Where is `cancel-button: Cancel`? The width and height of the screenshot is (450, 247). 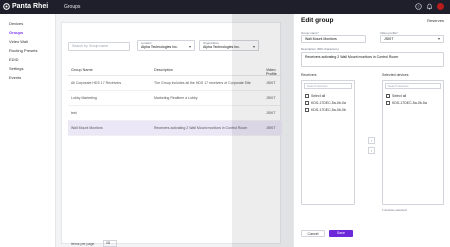 cancel-button: Cancel is located at coordinates (313, 233).